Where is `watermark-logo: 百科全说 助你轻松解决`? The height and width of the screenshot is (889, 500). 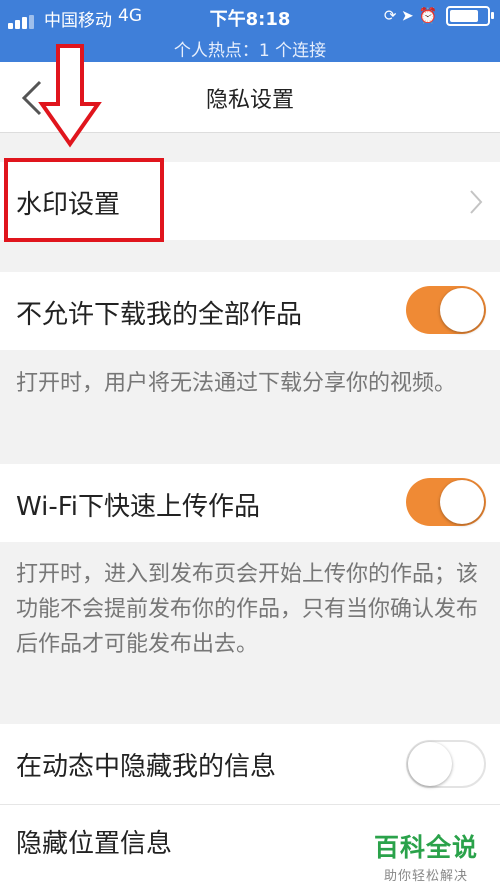
watermark-logo: 百科全说 助你轻松解决 is located at coordinates (426, 856).